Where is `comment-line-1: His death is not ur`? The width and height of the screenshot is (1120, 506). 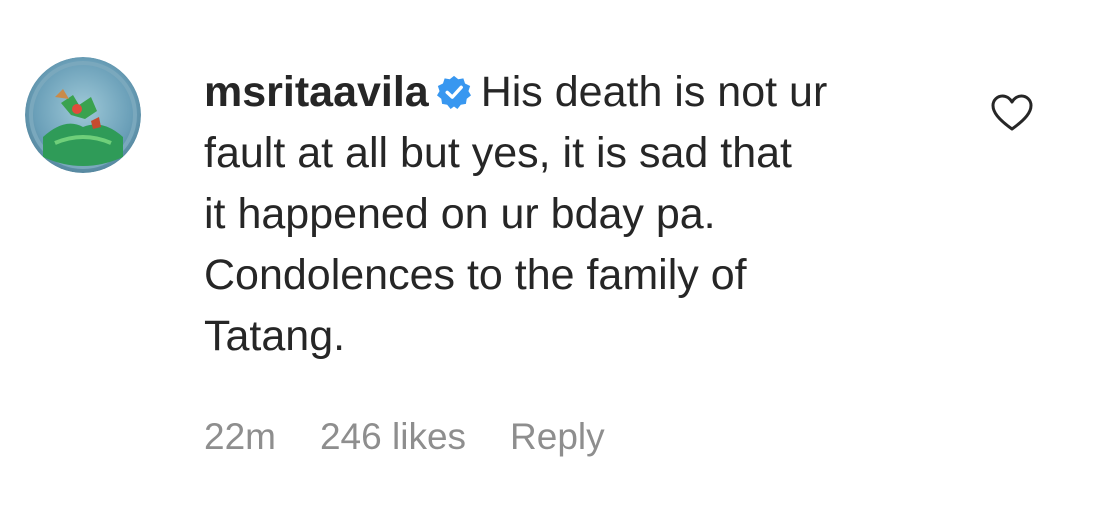 comment-line-1: His death is not ur is located at coordinates (654, 92).